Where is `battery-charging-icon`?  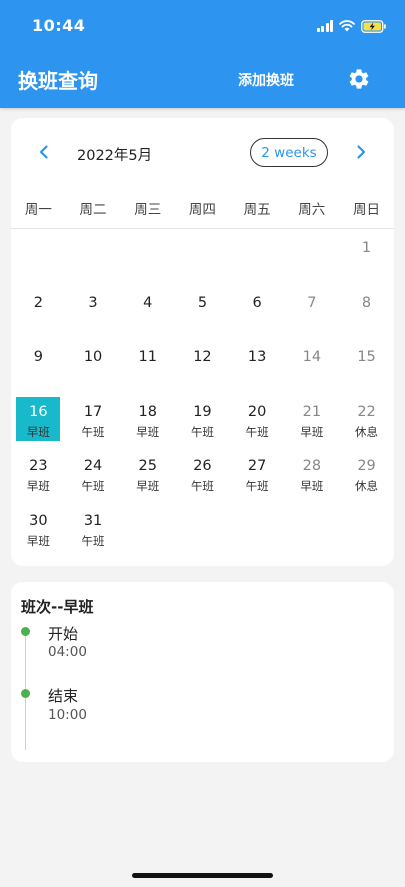
battery-charging-icon is located at coordinates (374, 26).